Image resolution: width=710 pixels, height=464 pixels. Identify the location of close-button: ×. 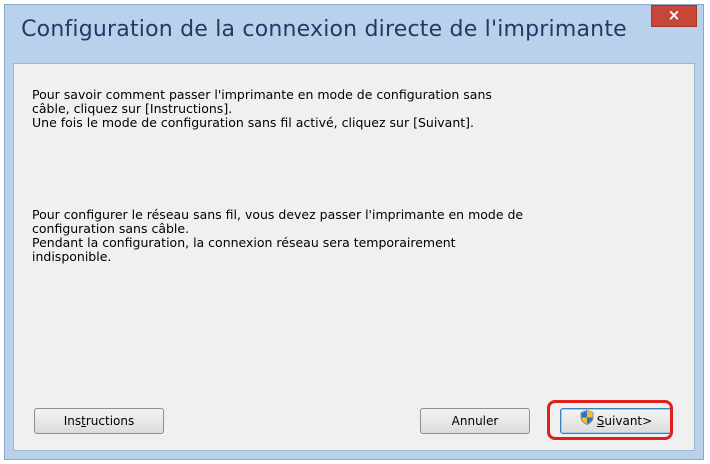
(674, 16).